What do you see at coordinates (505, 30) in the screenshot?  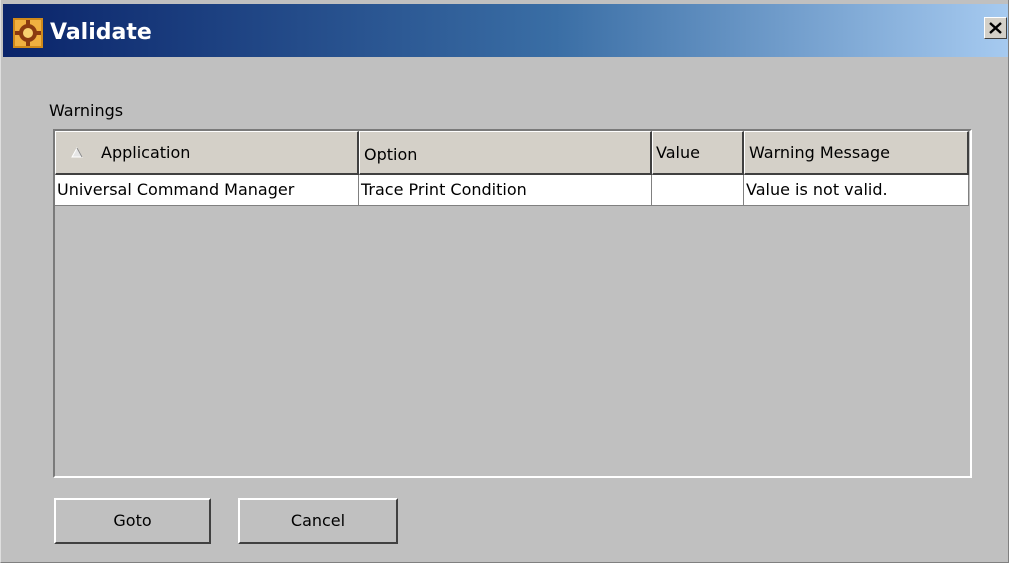 I see `title-bar: Validate` at bounding box center [505, 30].